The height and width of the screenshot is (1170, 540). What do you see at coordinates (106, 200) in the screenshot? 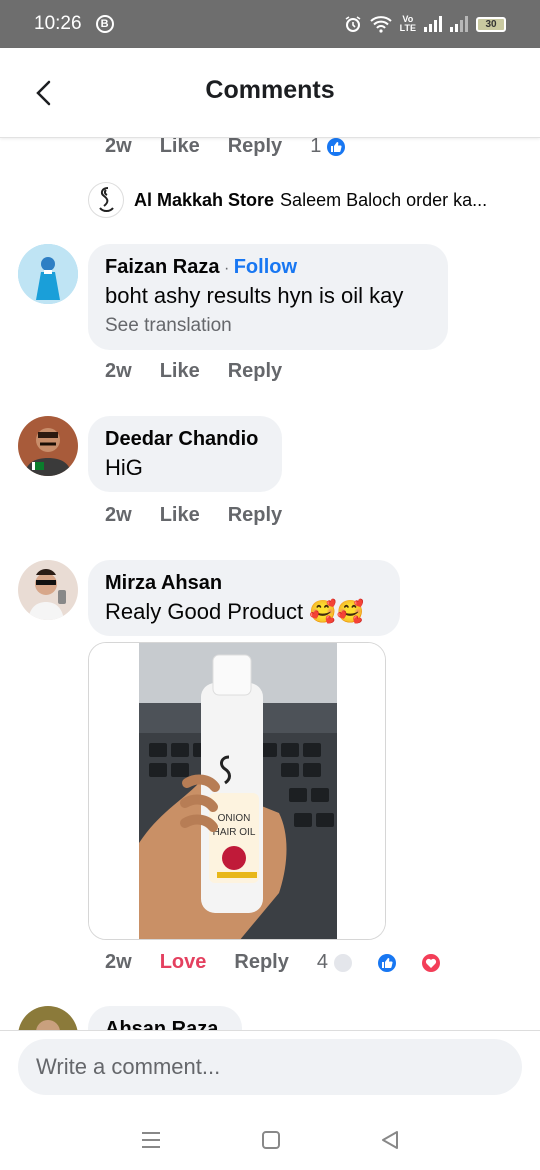
I see `store-logo-icon` at bounding box center [106, 200].